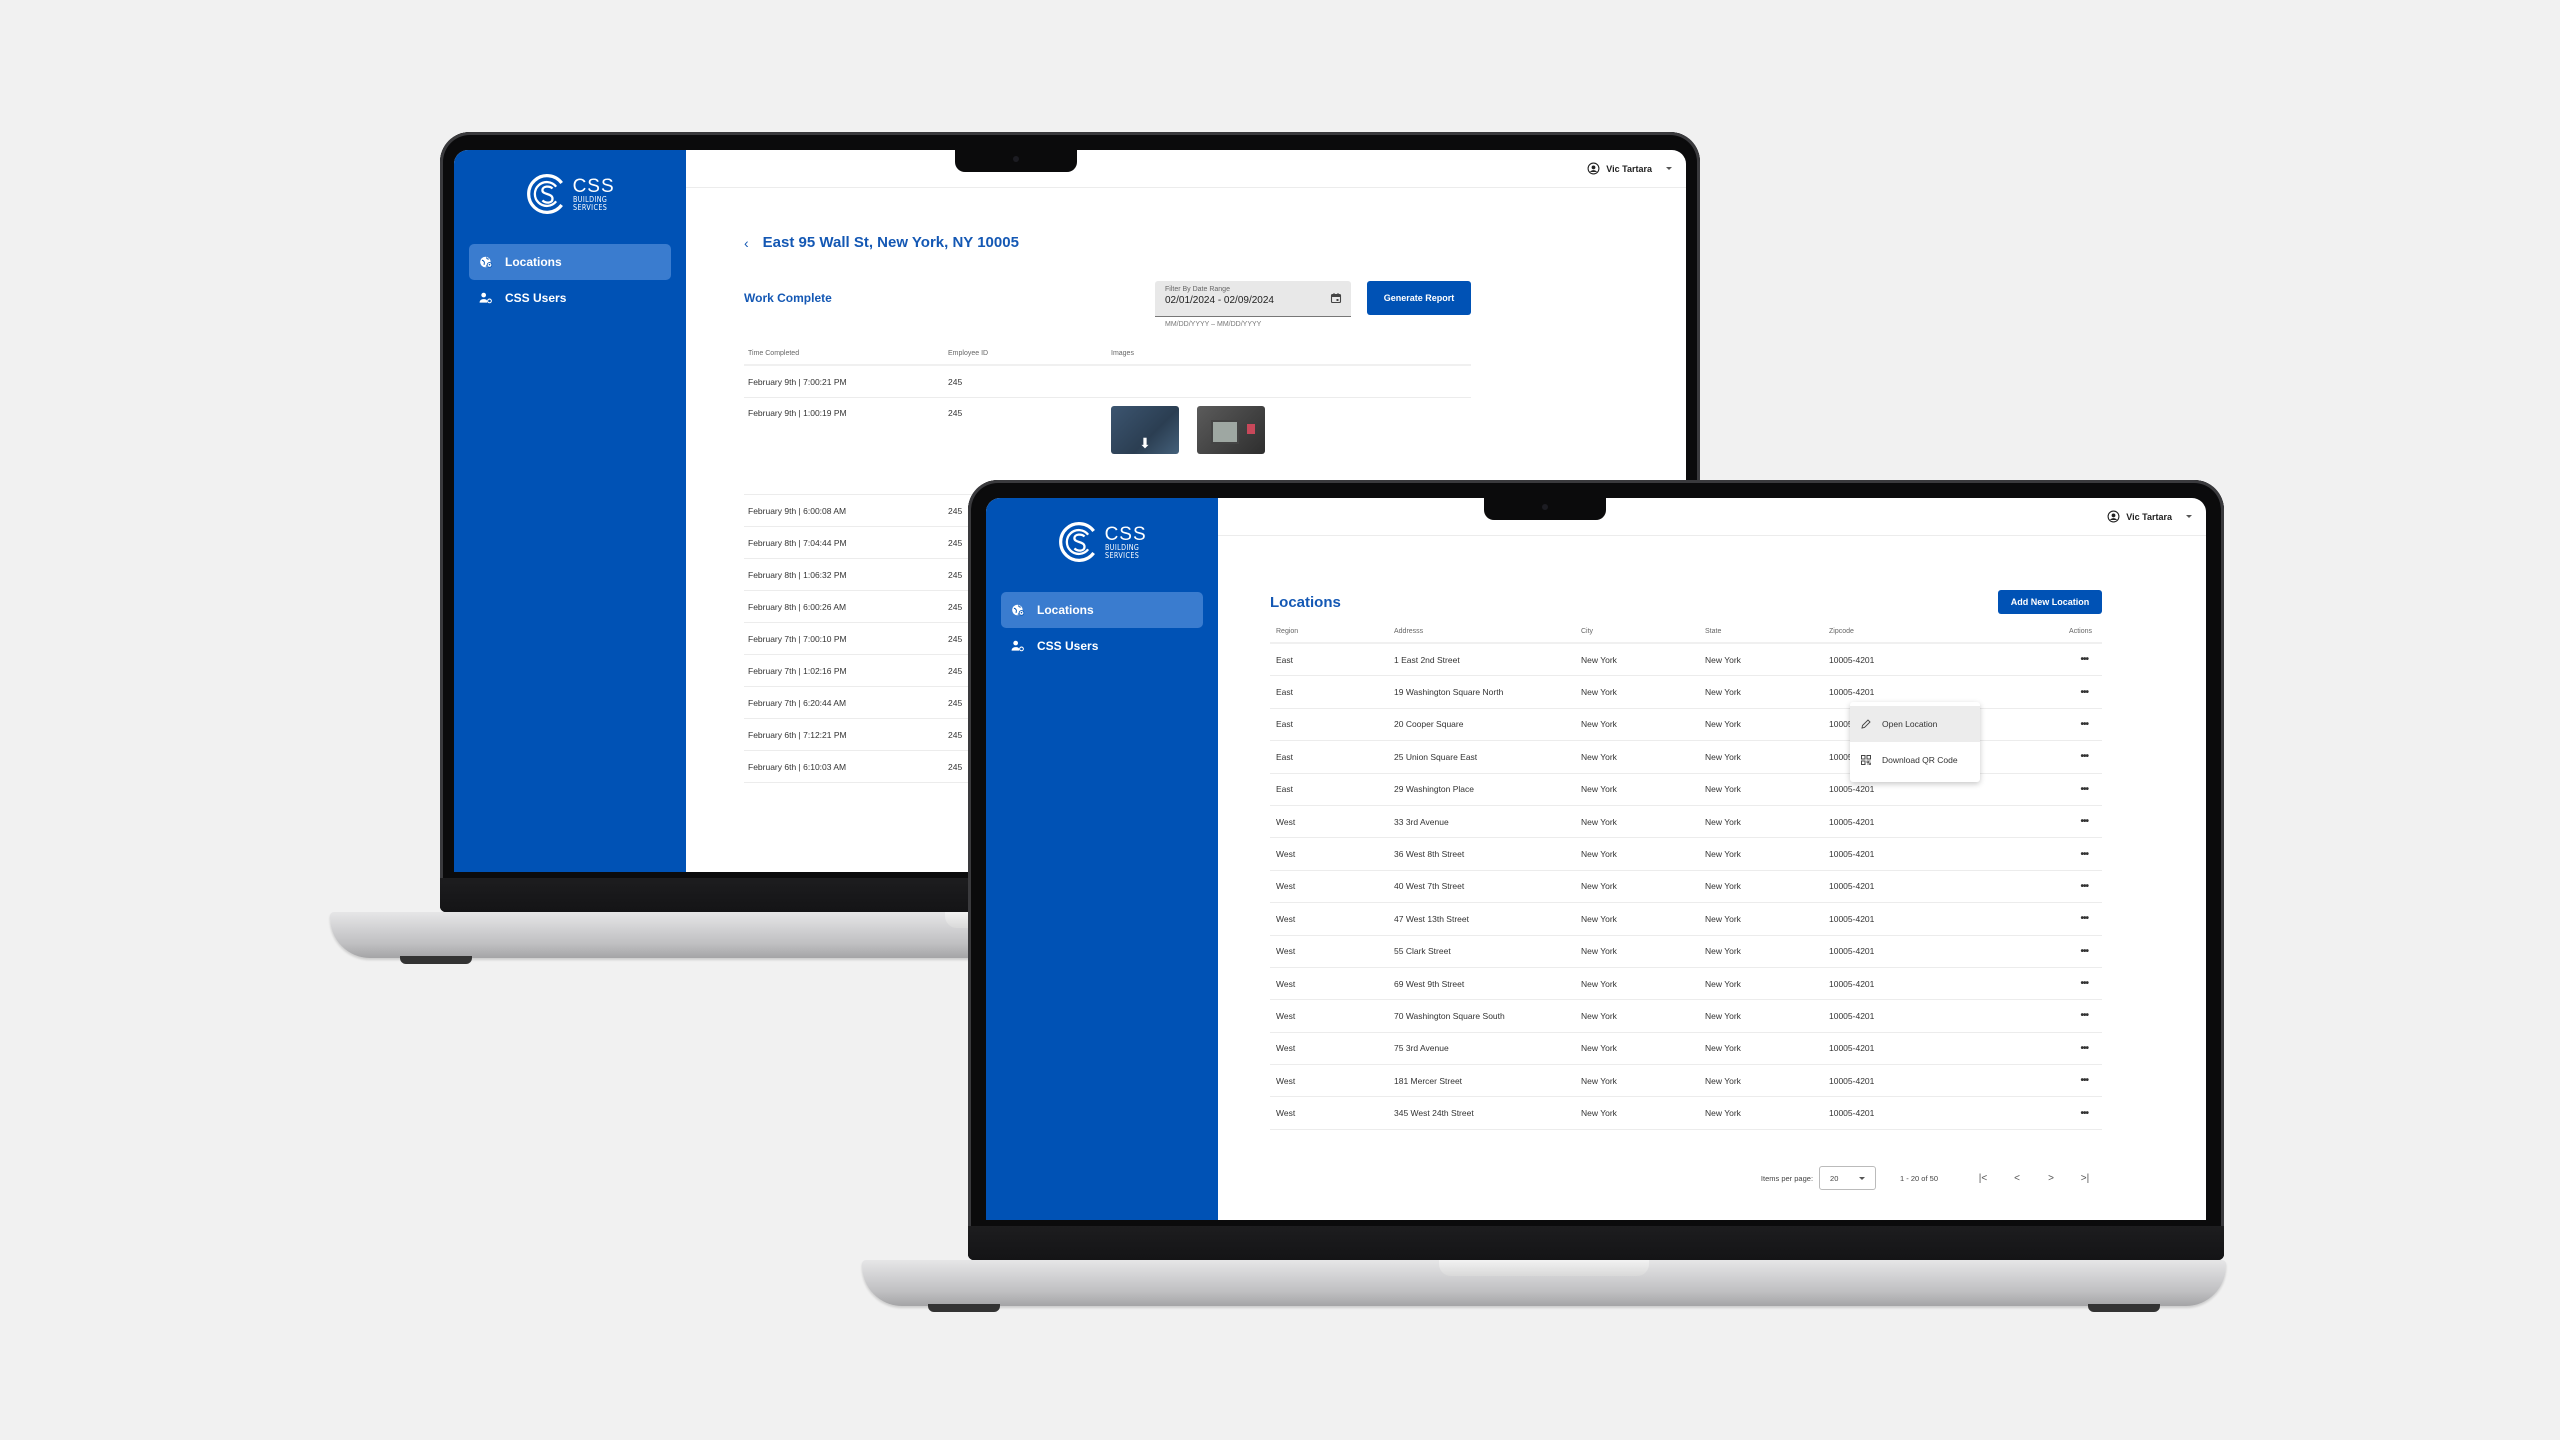  What do you see at coordinates (1643, 631) in the screenshot?
I see `column-header: City` at bounding box center [1643, 631].